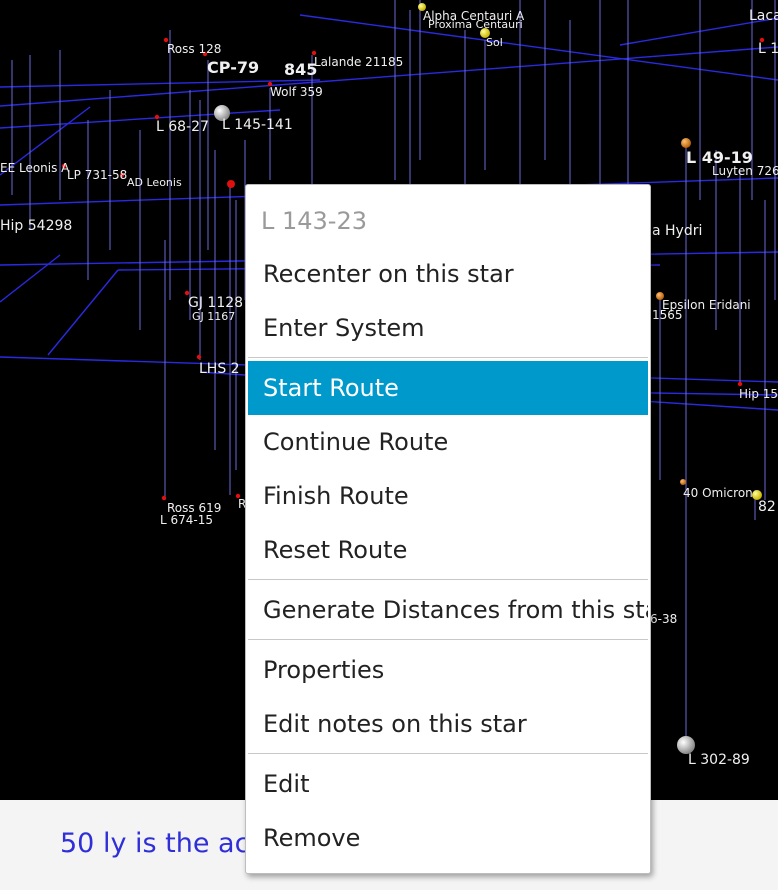 The height and width of the screenshot is (890, 778). Describe the element at coordinates (448, 388) in the screenshot. I see `menu-item-start-route: Start Route` at that location.